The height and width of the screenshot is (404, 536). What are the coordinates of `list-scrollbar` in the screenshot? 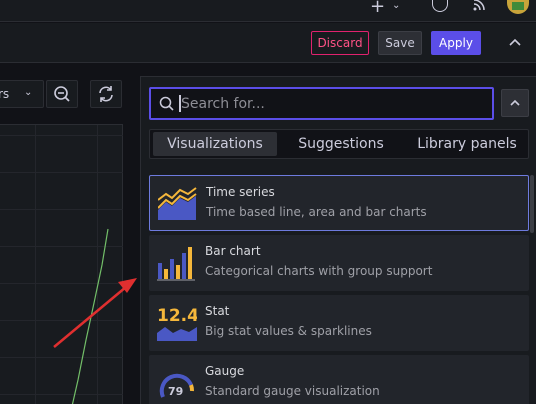 It's located at (532, 204).